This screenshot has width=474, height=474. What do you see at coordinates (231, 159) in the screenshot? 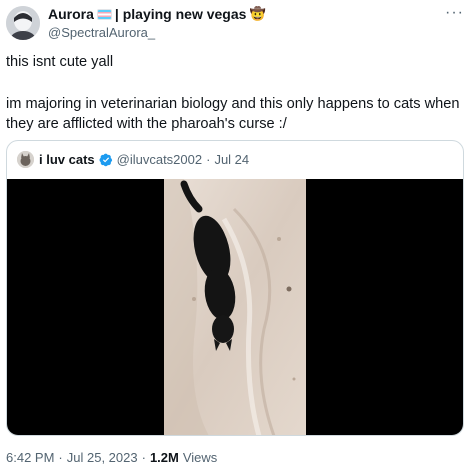
I see `quoted-date: Jul 24` at bounding box center [231, 159].